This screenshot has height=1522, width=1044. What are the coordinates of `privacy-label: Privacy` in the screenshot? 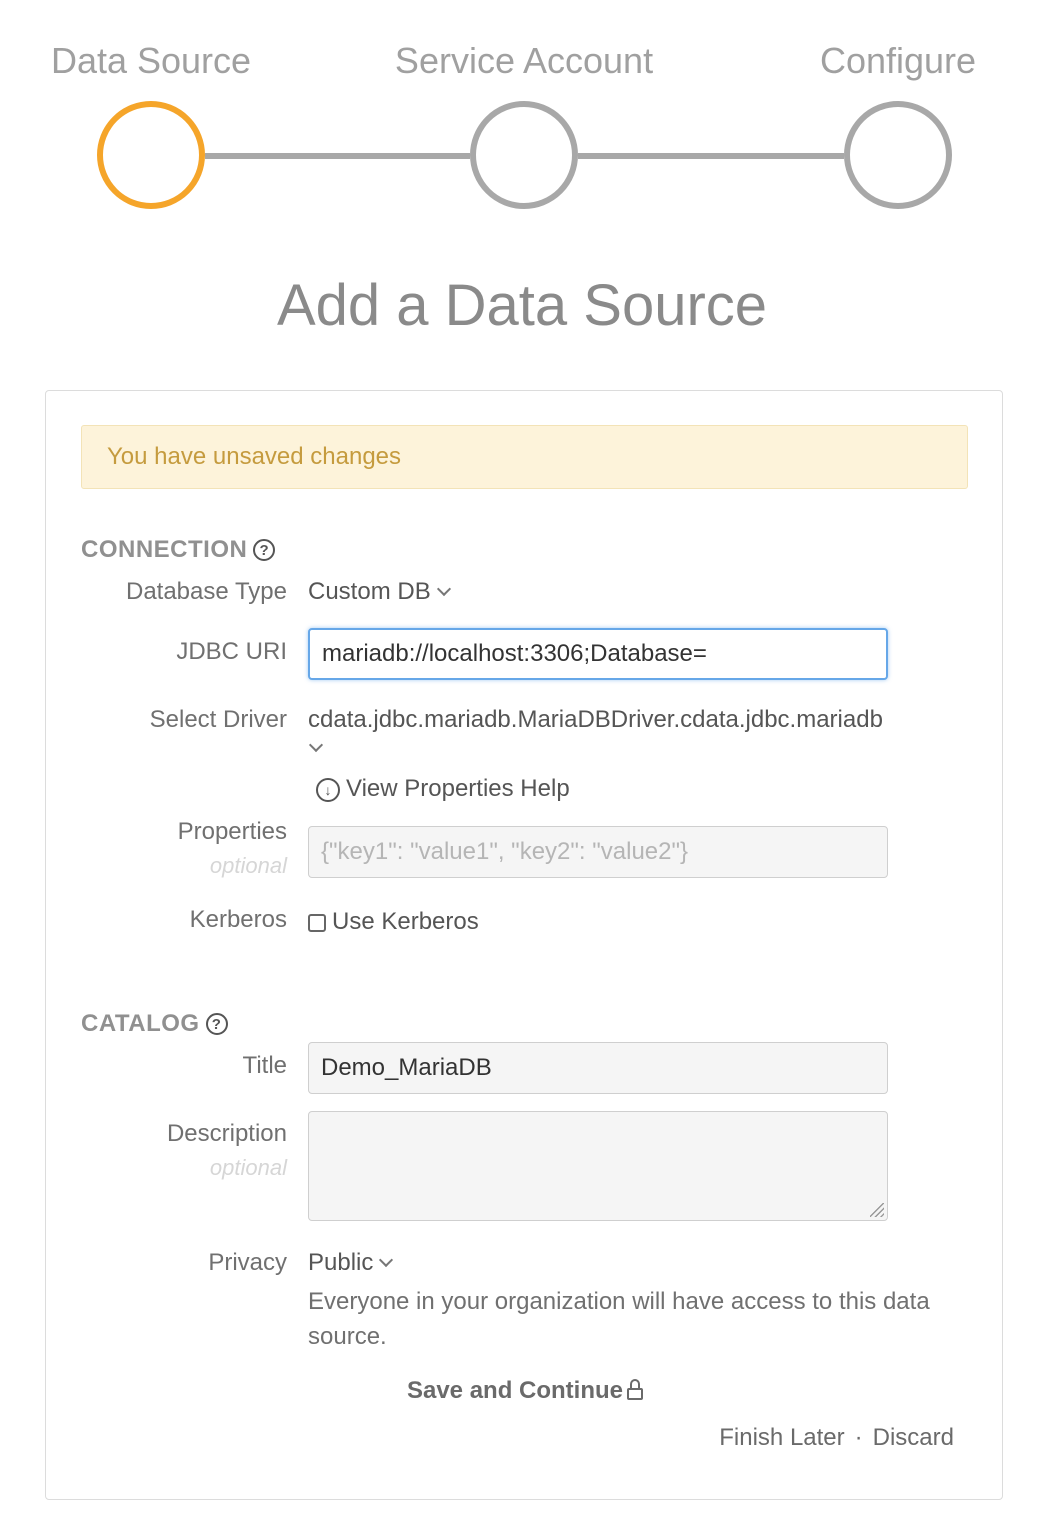 It's located at (247, 1262).